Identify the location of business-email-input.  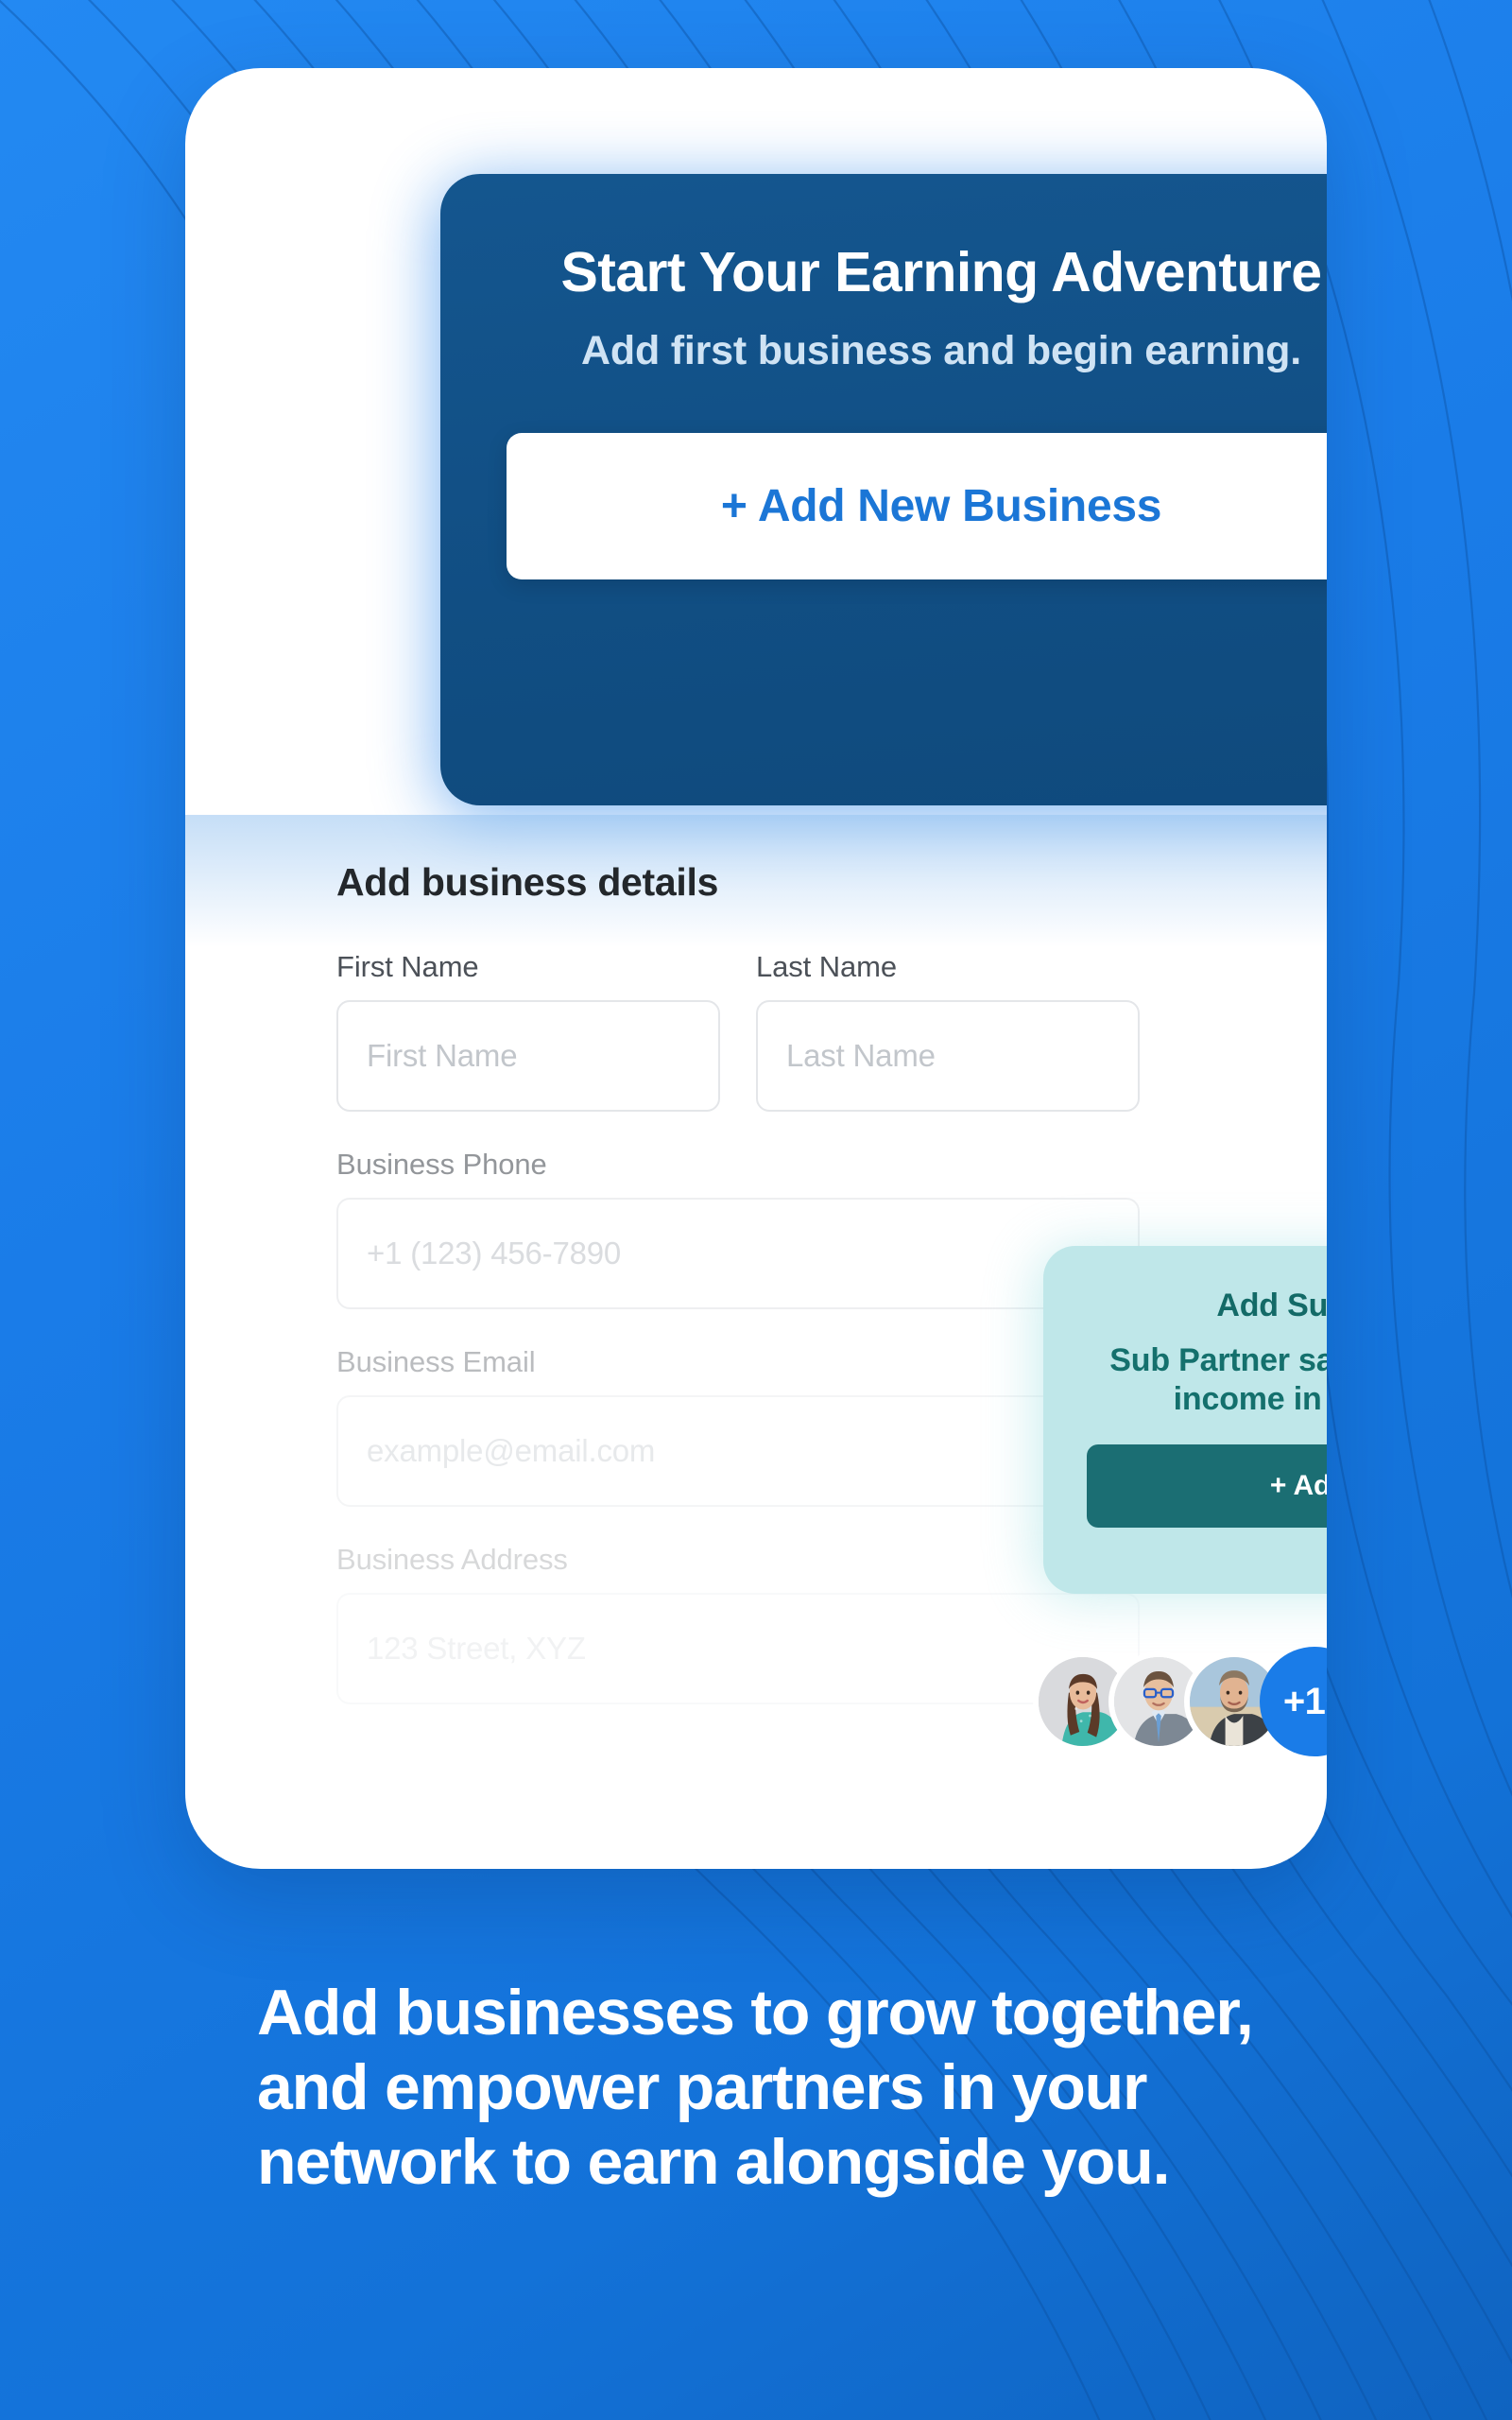
(738, 1451).